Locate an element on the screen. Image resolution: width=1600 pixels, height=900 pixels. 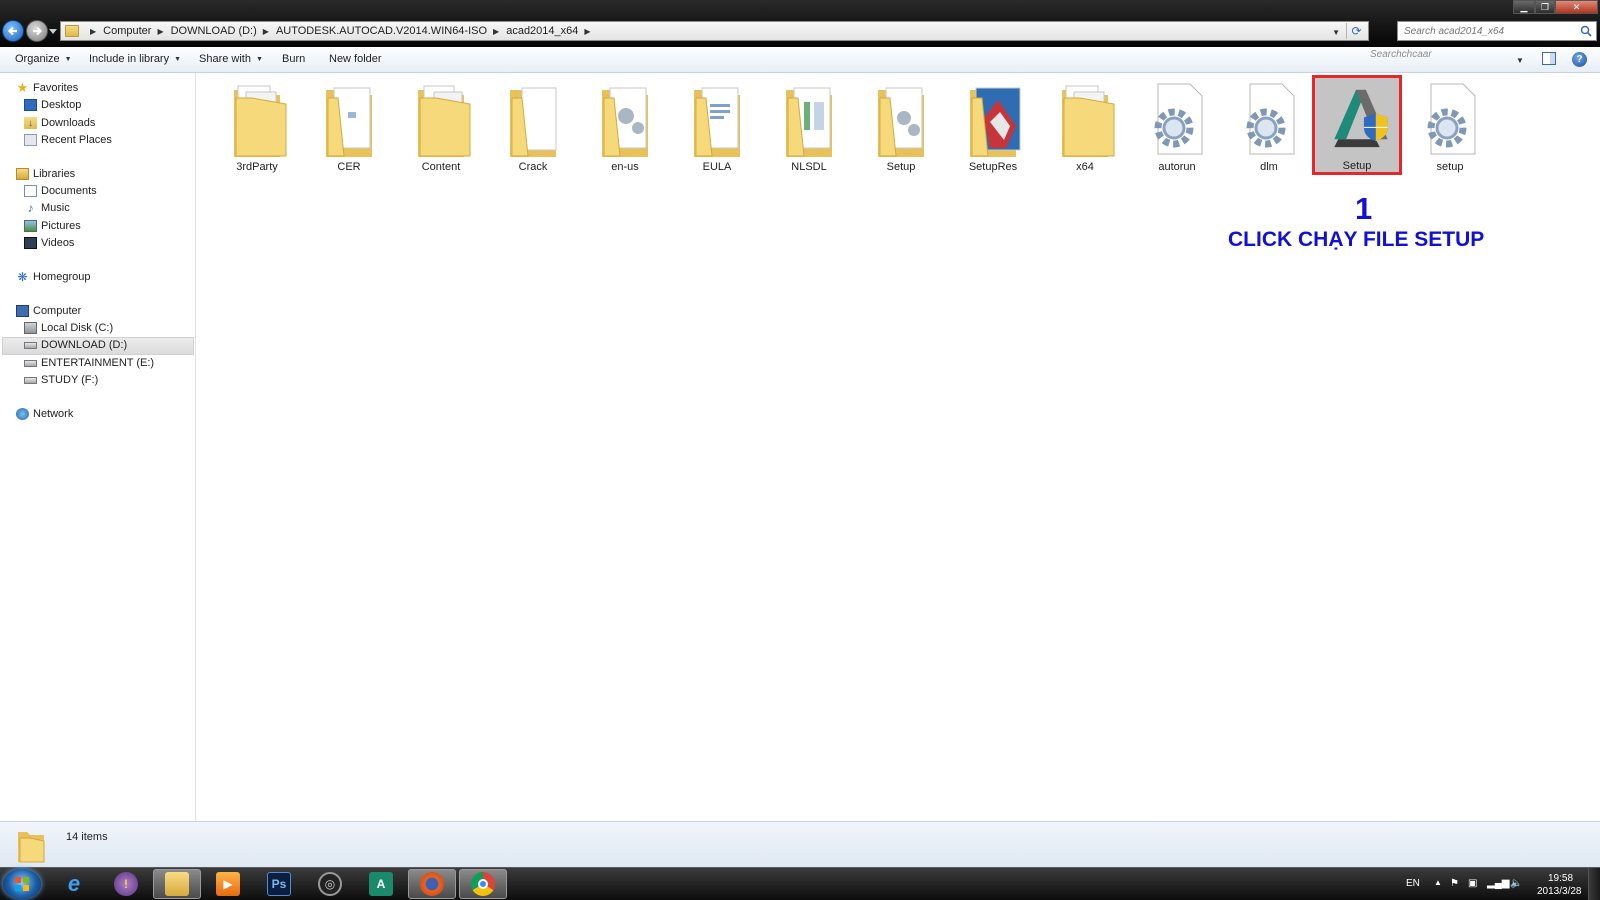
power-icon: ▣ is located at coordinates (1472, 883).